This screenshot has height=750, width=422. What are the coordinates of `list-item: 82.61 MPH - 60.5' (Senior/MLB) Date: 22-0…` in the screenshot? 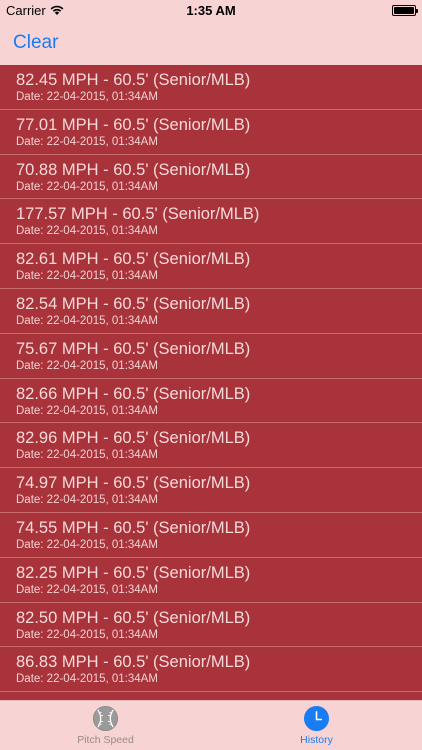 It's located at (211, 266).